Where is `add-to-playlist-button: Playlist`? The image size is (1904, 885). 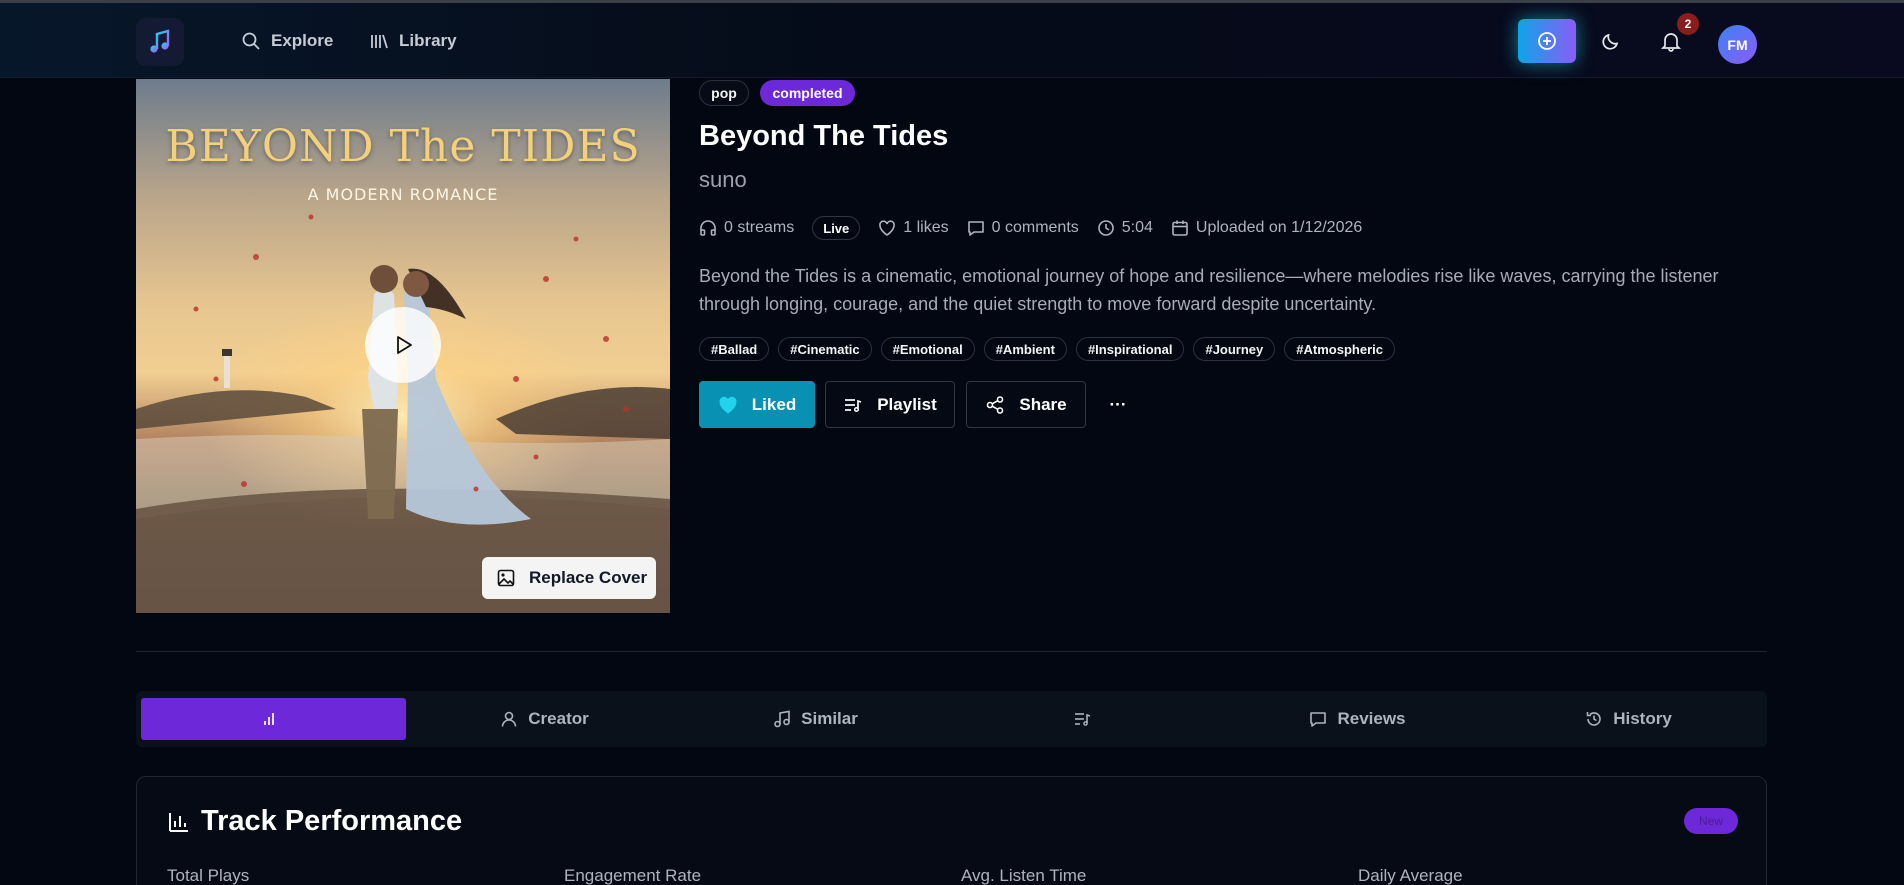
add-to-playlist-button: Playlist is located at coordinates (890, 404).